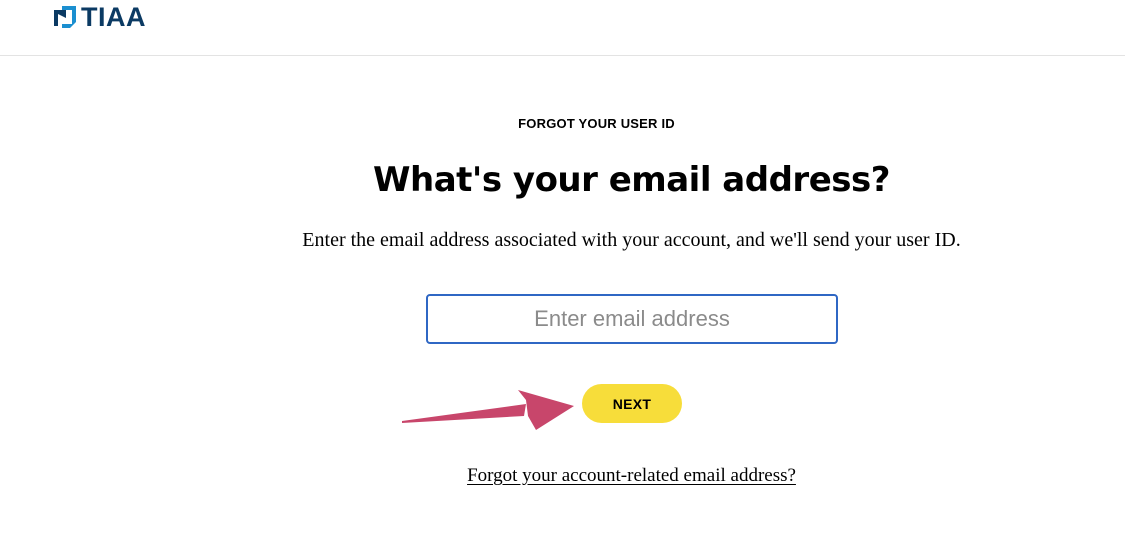 Image resolution: width=1125 pixels, height=552 pixels. Describe the element at coordinates (632, 403) in the screenshot. I see `next-button: NEXT` at that location.